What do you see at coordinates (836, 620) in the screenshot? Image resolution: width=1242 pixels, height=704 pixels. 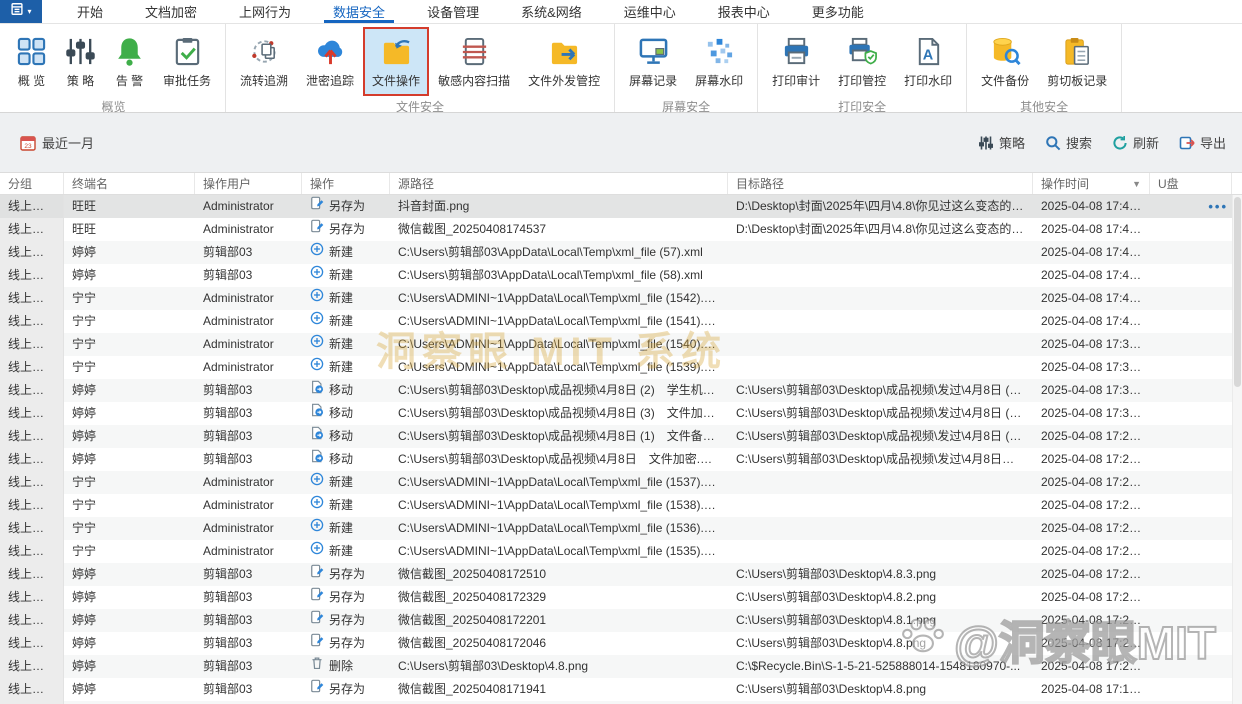 I see `cell-target: C:\Users\剪辑部03\Desktop\4.8.1.png` at bounding box center [836, 620].